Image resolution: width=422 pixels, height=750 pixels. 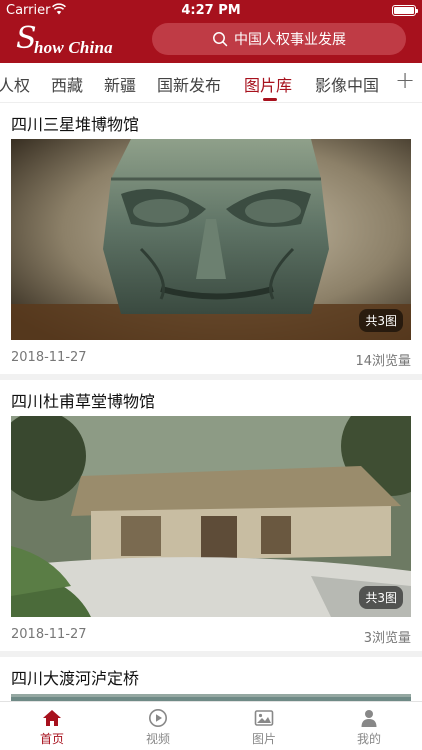 I want to click on app-header: Carrier 4:27 PM S how China 中国人权事业发展, so click(x=211, y=31).